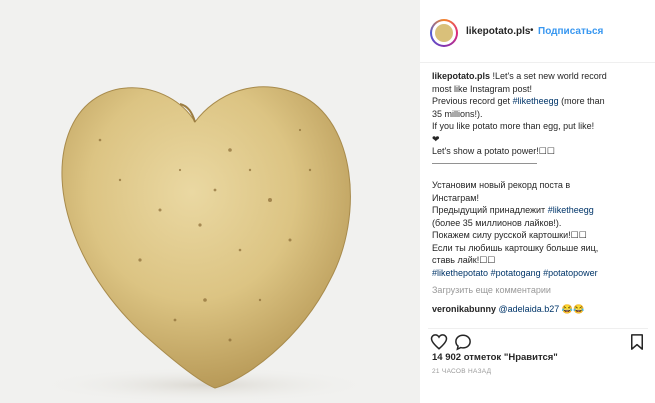 This screenshot has height=403, width=655. I want to click on hashtag-link: #potatogang, so click(516, 273).